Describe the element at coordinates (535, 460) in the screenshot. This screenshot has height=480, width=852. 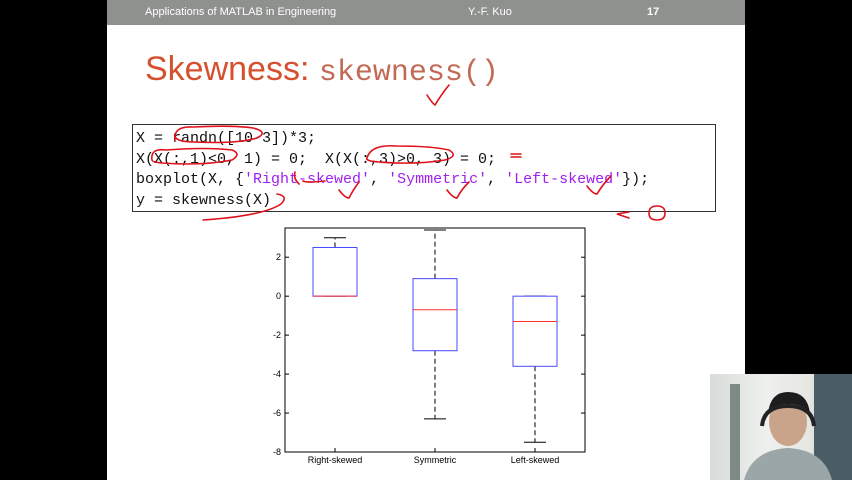
I see `x-tick-label: Left-skewed` at that location.